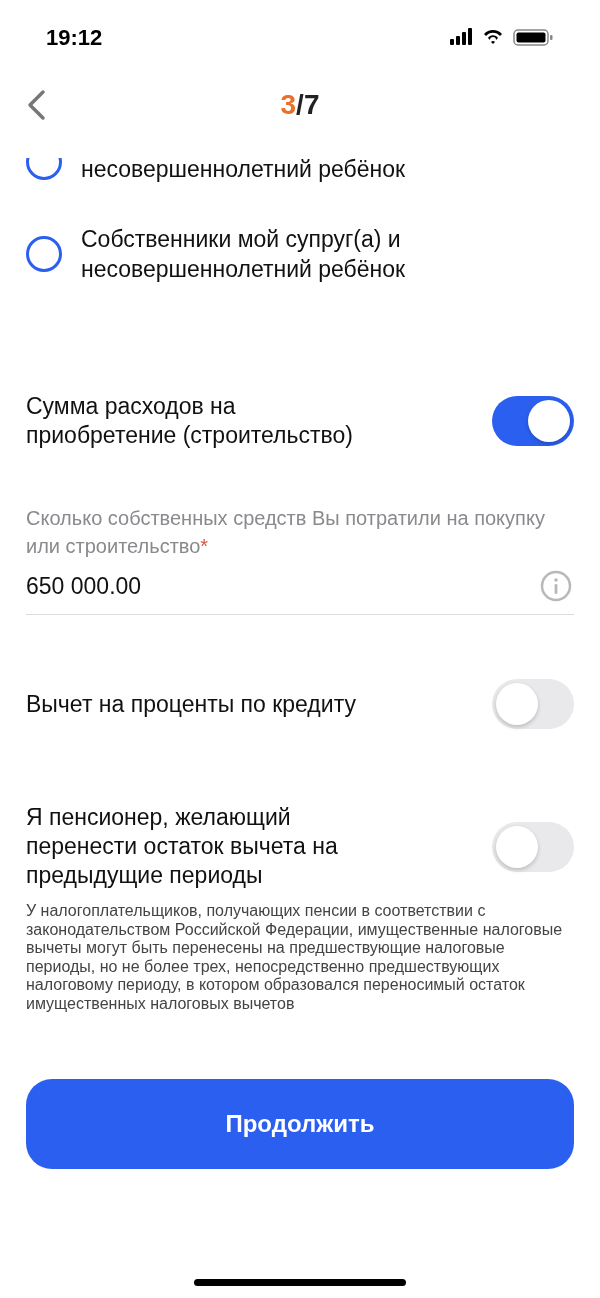 The height and width of the screenshot is (1298, 600). Describe the element at coordinates (295, 957) in the screenshot. I see `note-text: У налогоплательщиков, получающих пенсии в соответствии с законодательством Российской Федерации, имущественные налоговые вычеты могут быть перенесены на предшествующие налоговые периоды, но не более трех, непосредственно предшествующих налоговому периоду, в котором образовался переносимый остаток имущественных налоговых вычетов` at that location.